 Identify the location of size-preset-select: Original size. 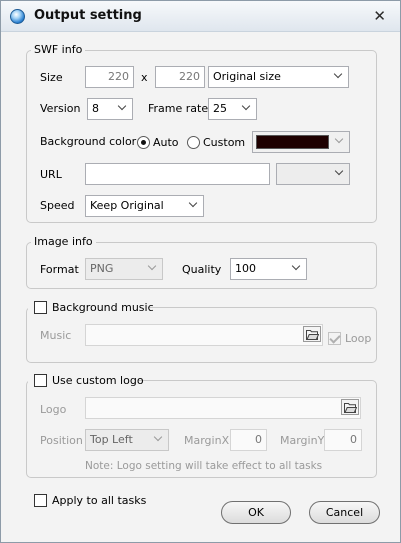
(278, 77).